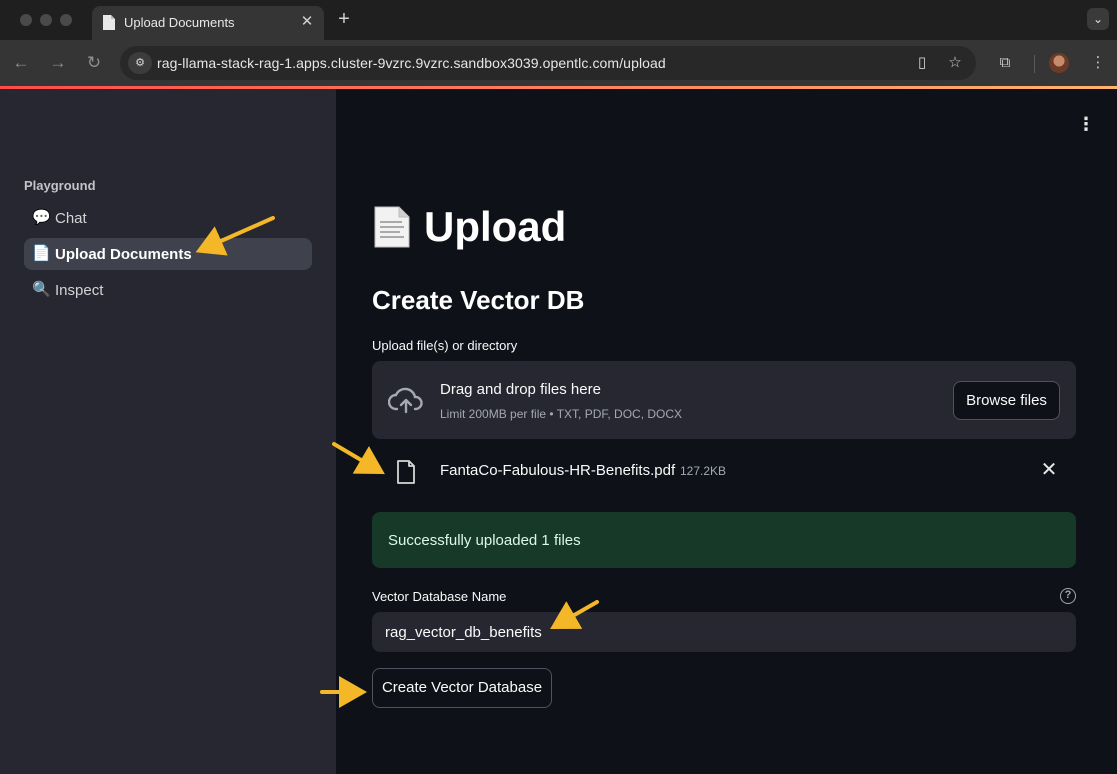 The height and width of the screenshot is (774, 1117). What do you see at coordinates (439, 596) in the screenshot?
I see `vector-db-name-label: Vector Database Name` at bounding box center [439, 596].